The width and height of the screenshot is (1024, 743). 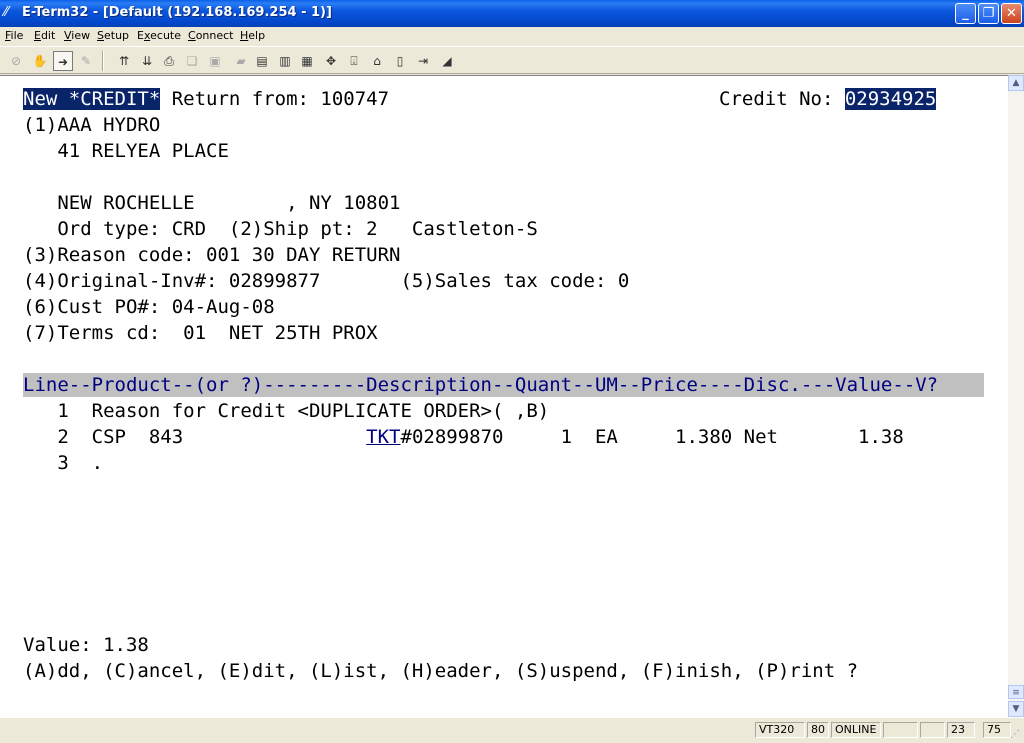 I want to click on menu-execute: Execute, so click(x=159, y=35).